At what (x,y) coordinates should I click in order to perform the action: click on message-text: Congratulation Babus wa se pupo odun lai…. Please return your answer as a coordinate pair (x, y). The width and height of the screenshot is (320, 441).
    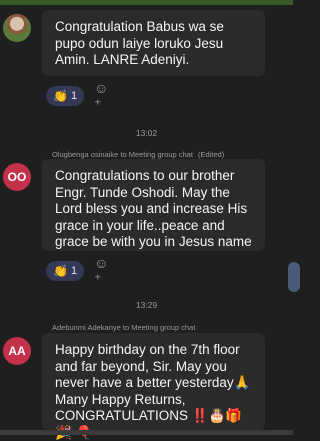
    Looking at the image, I should click on (139, 43).